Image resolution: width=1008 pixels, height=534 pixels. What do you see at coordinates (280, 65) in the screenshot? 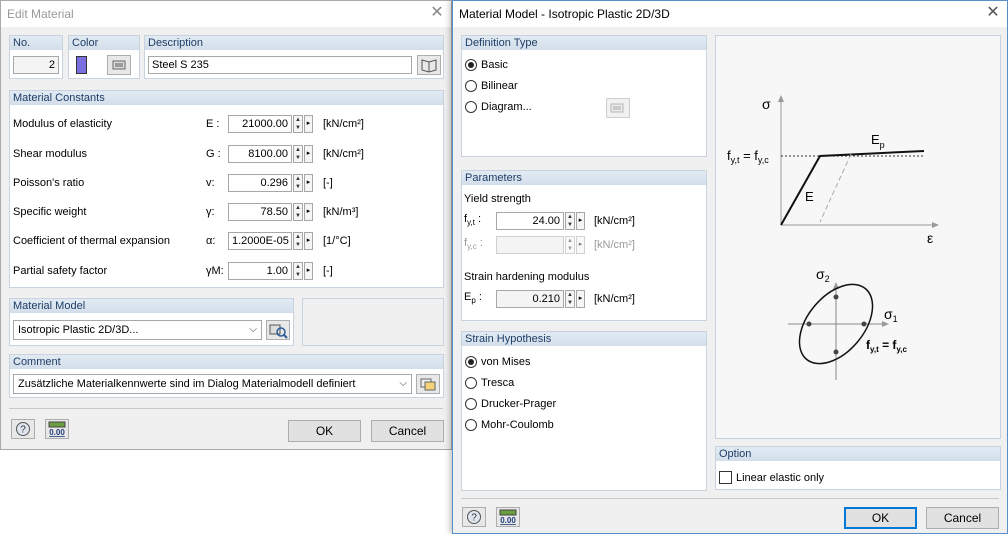
I see `description-field: Steel S 235` at bounding box center [280, 65].